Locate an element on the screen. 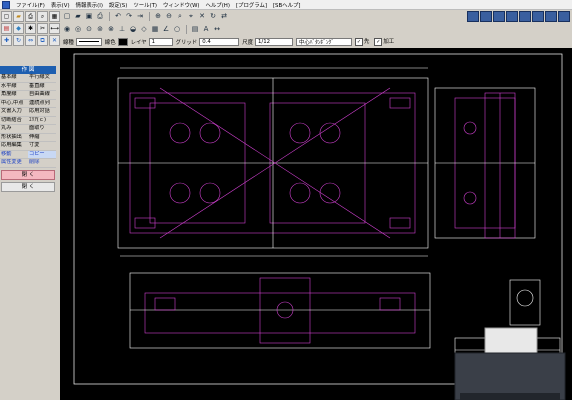 The image size is (572, 400). line-color-select is located at coordinates (122, 41).